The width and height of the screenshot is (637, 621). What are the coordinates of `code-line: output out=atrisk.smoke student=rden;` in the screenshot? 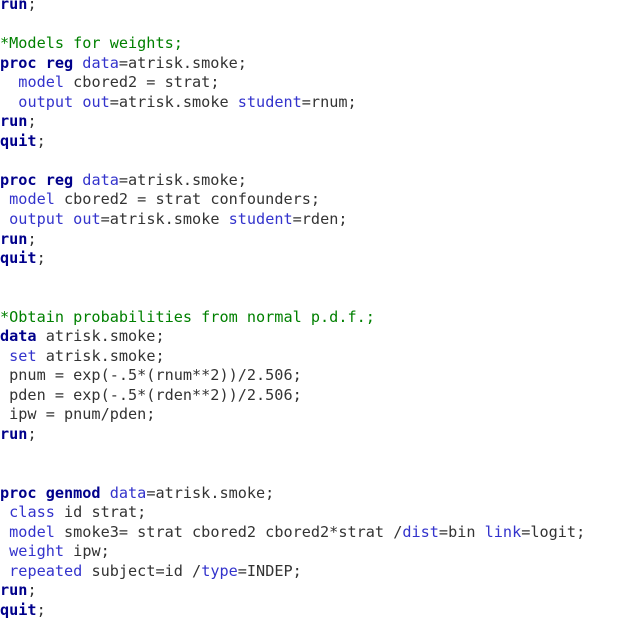 It's located at (318, 220).